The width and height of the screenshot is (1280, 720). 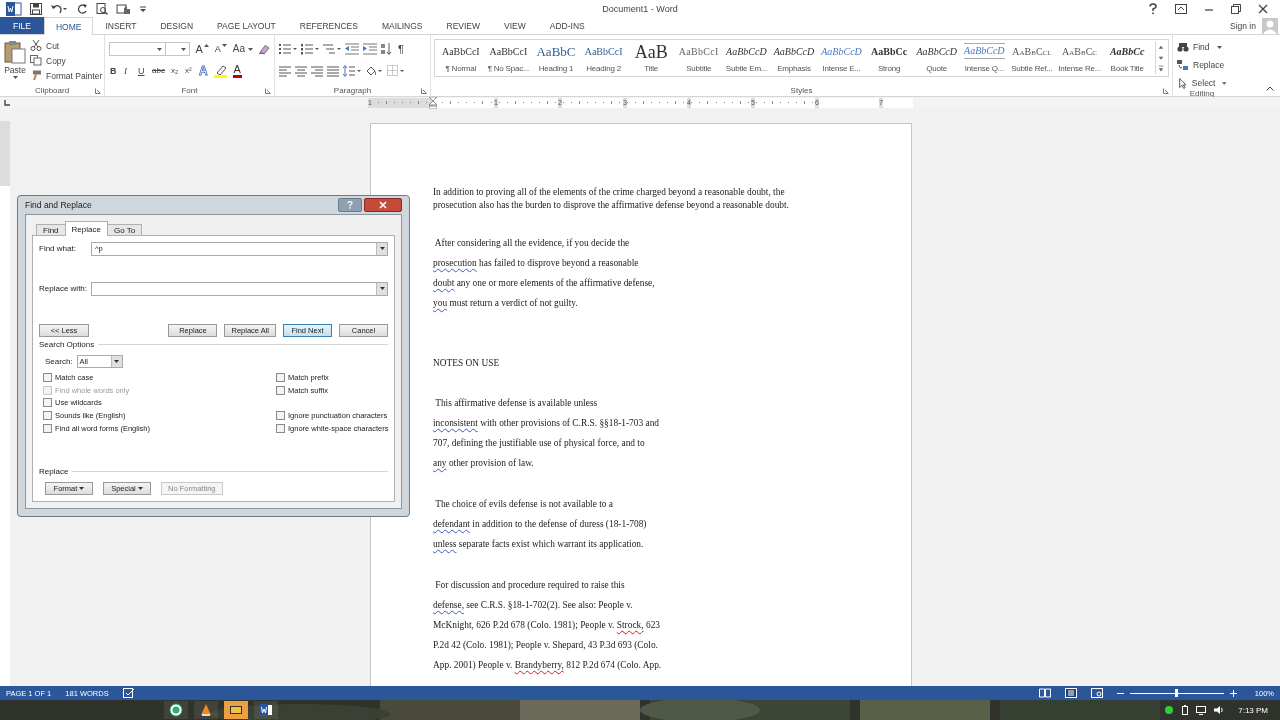 What do you see at coordinates (158, 71) in the screenshot?
I see `strikethrough-button: abc` at bounding box center [158, 71].